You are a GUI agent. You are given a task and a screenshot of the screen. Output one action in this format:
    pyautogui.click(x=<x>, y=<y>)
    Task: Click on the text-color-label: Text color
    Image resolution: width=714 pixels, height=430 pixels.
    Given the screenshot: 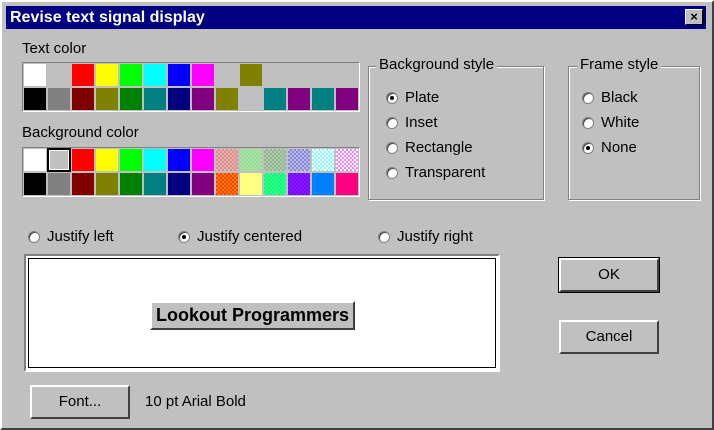 What is the action you would take?
    pyautogui.click(x=54, y=48)
    